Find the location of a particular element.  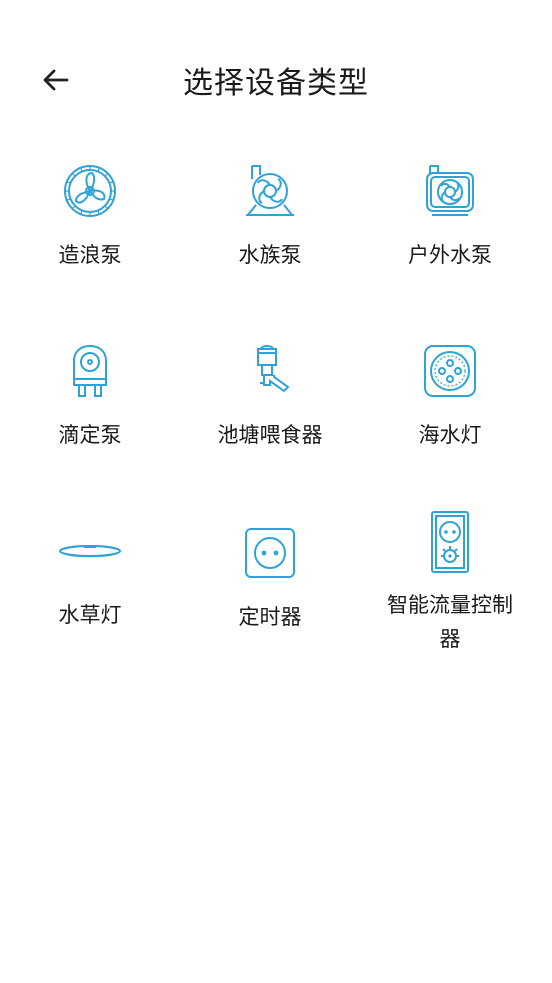

device-item-timer: 定时器 is located at coordinates (270, 610).